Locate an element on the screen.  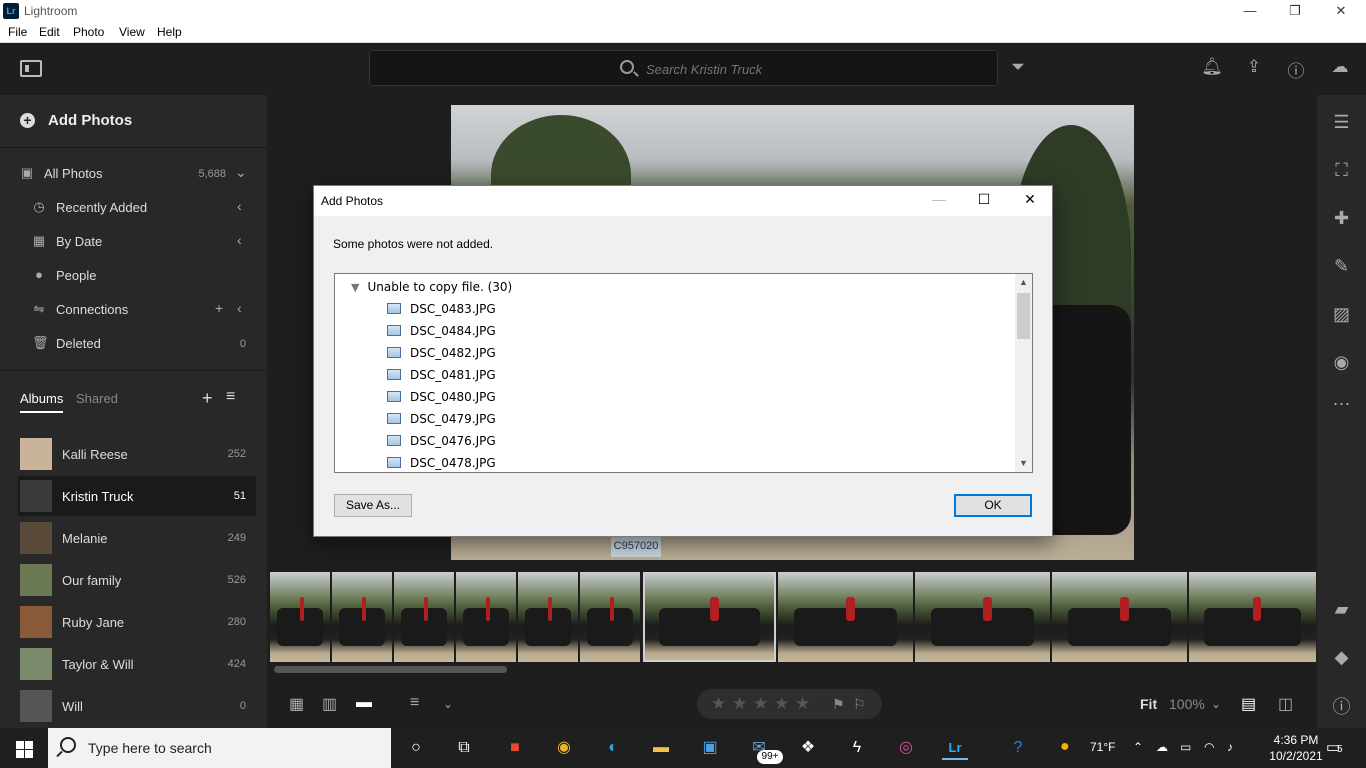
zoom-level: 100% is located at coordinates (1187, 704).